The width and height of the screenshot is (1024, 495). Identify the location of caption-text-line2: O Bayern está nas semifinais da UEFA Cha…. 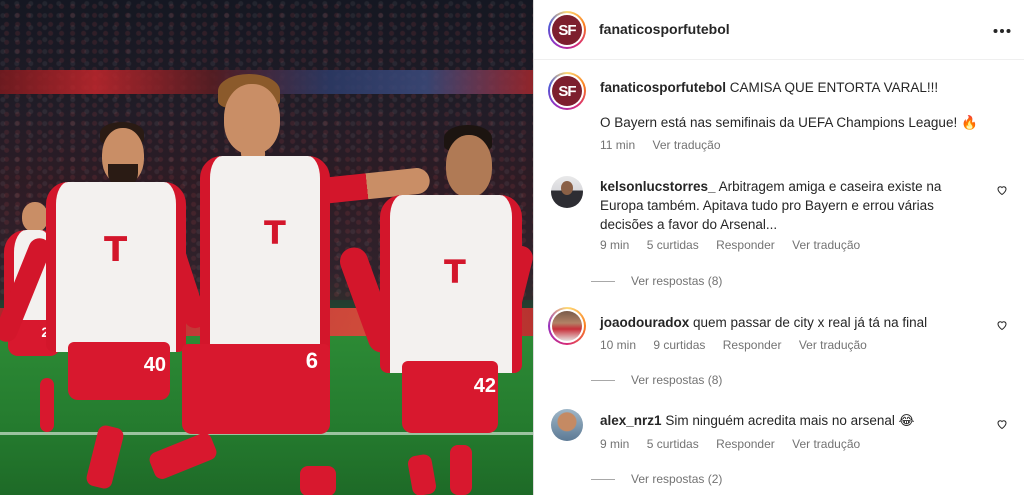
(789, 122).